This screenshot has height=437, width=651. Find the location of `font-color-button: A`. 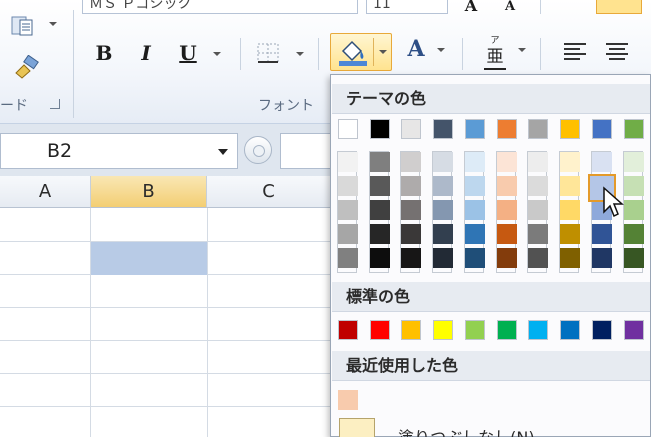

font-color-button: A is located at coordinates (416, 49).